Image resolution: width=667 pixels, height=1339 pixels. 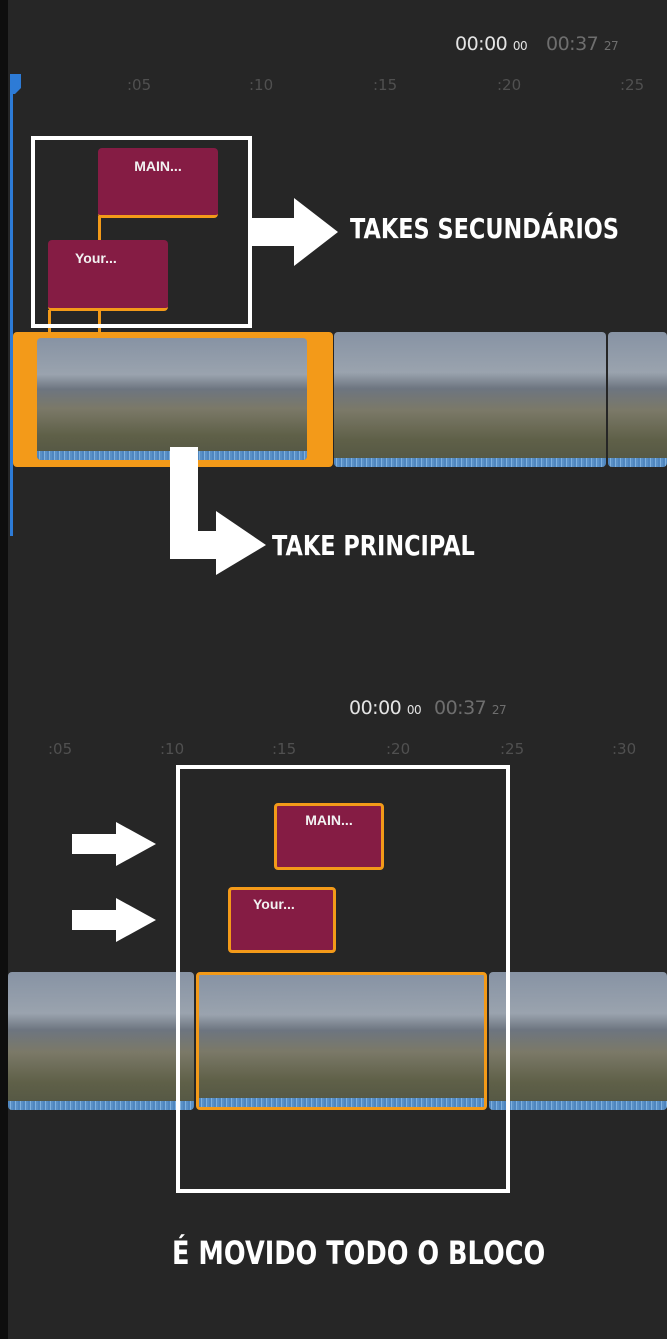 What do you see at coordinates (172, 399) in the screenshot?
I see `video-thumbnail` at bounding box center [172, 399].